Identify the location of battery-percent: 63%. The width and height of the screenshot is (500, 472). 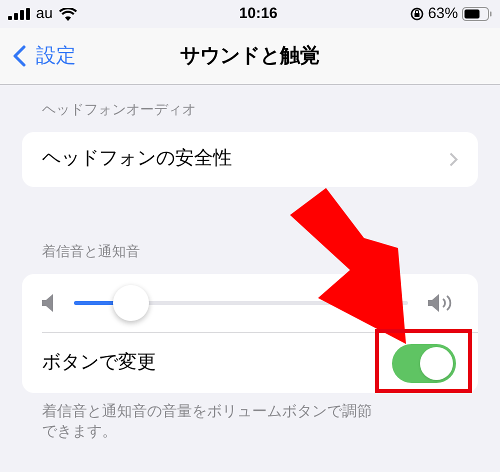
(443, 14).